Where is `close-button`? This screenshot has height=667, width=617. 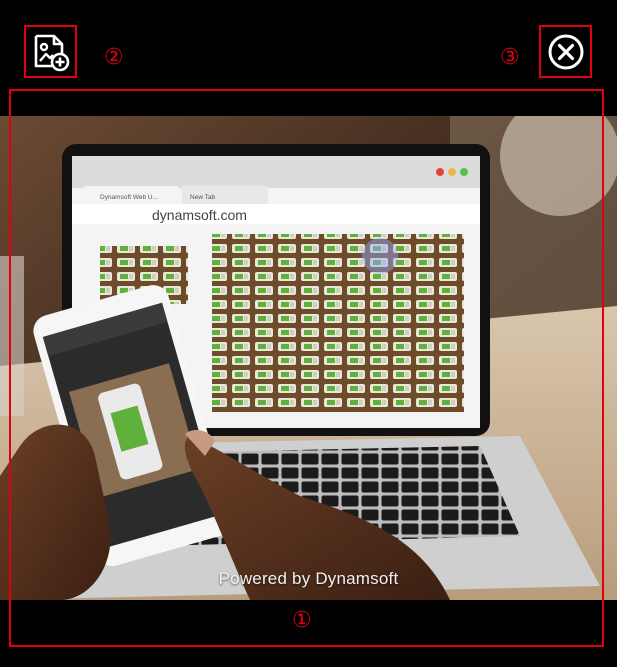
close-button is located at coordinates (565, 51).